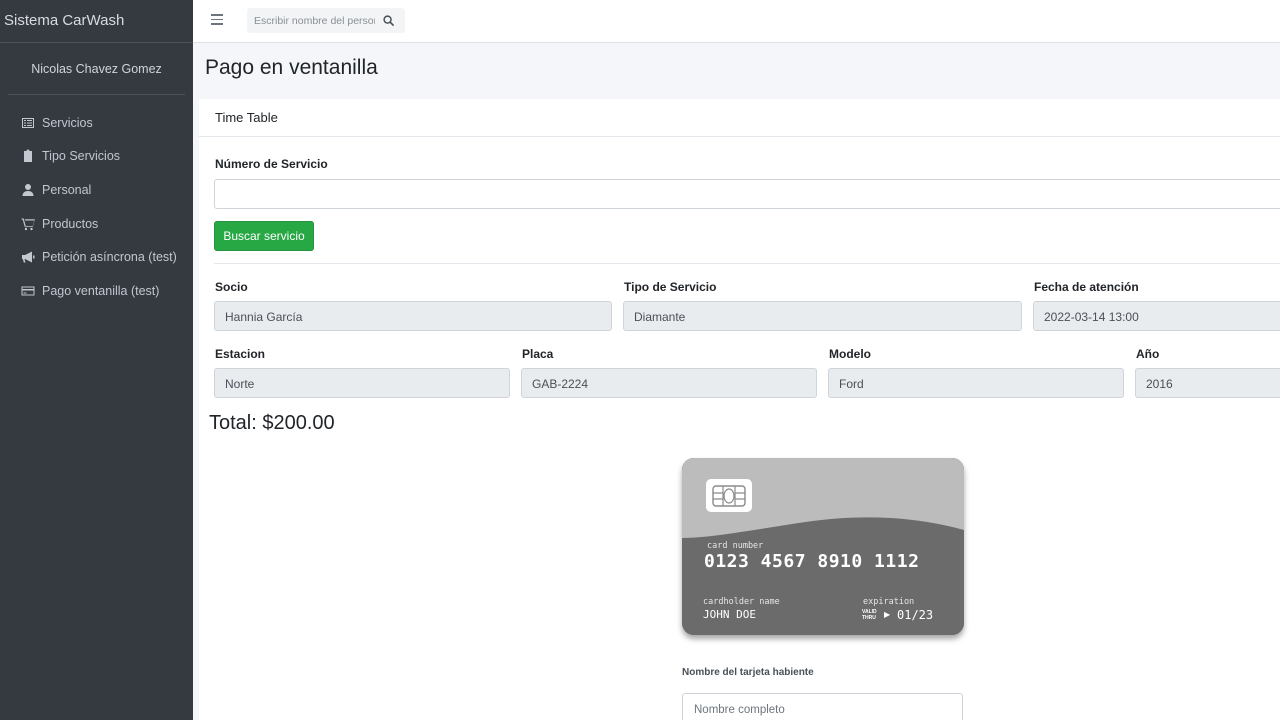 This screenshot has height=720, width=1280. Describe the element at coordinates (96, 190) in the screenshot. I see `sidebar-item-personal: Personal` at that location.